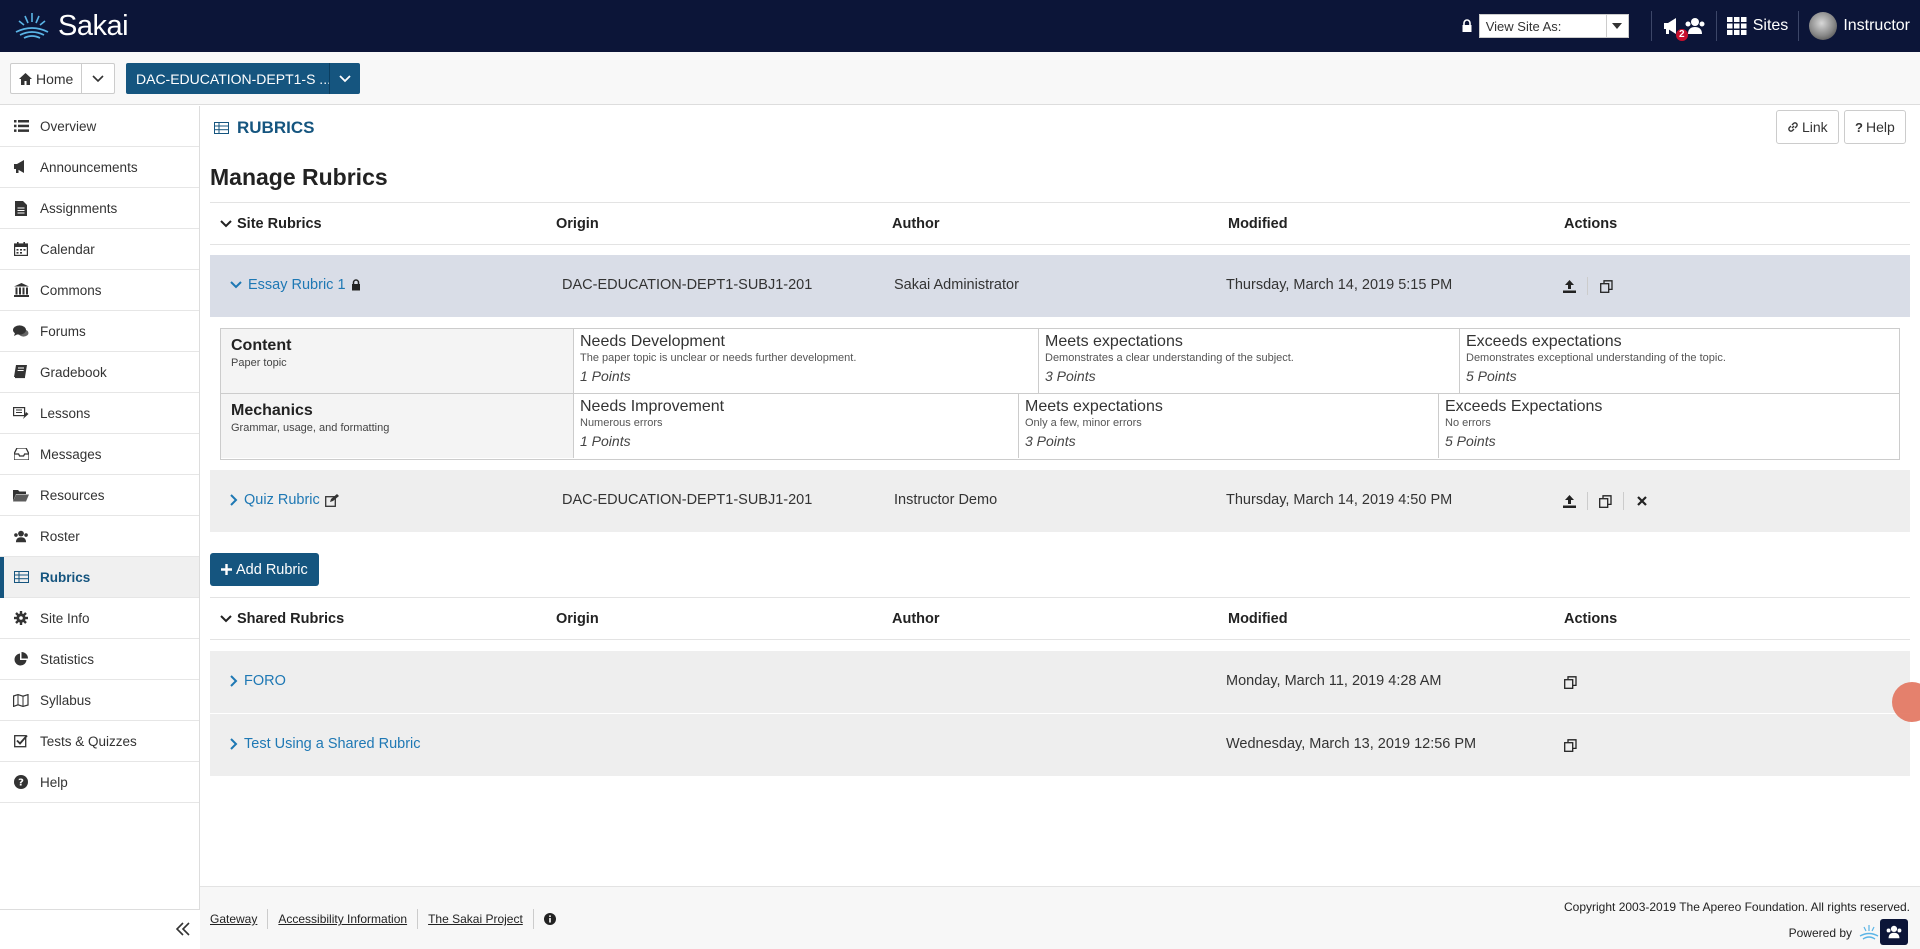 The width and height of the screenshot is (1920, 949). I want to click on sidebar-item-overview: Overview, so click(99, 126).